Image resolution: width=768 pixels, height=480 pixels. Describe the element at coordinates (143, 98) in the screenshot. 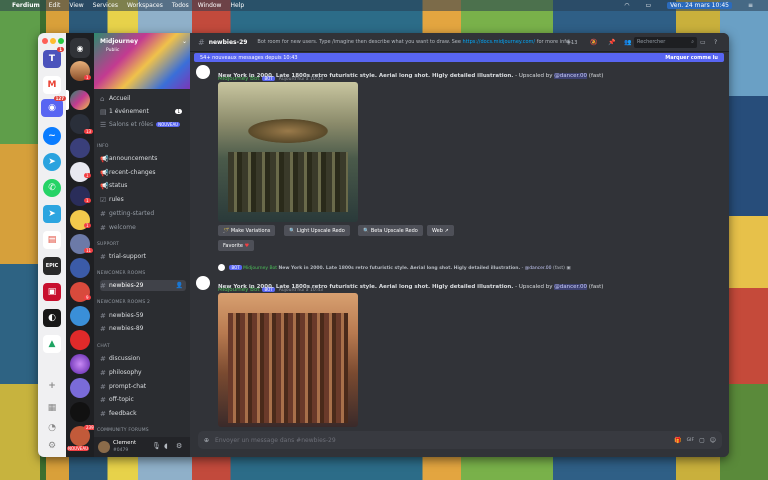

I see `nav-home: ⌂ Accueil` at that location.